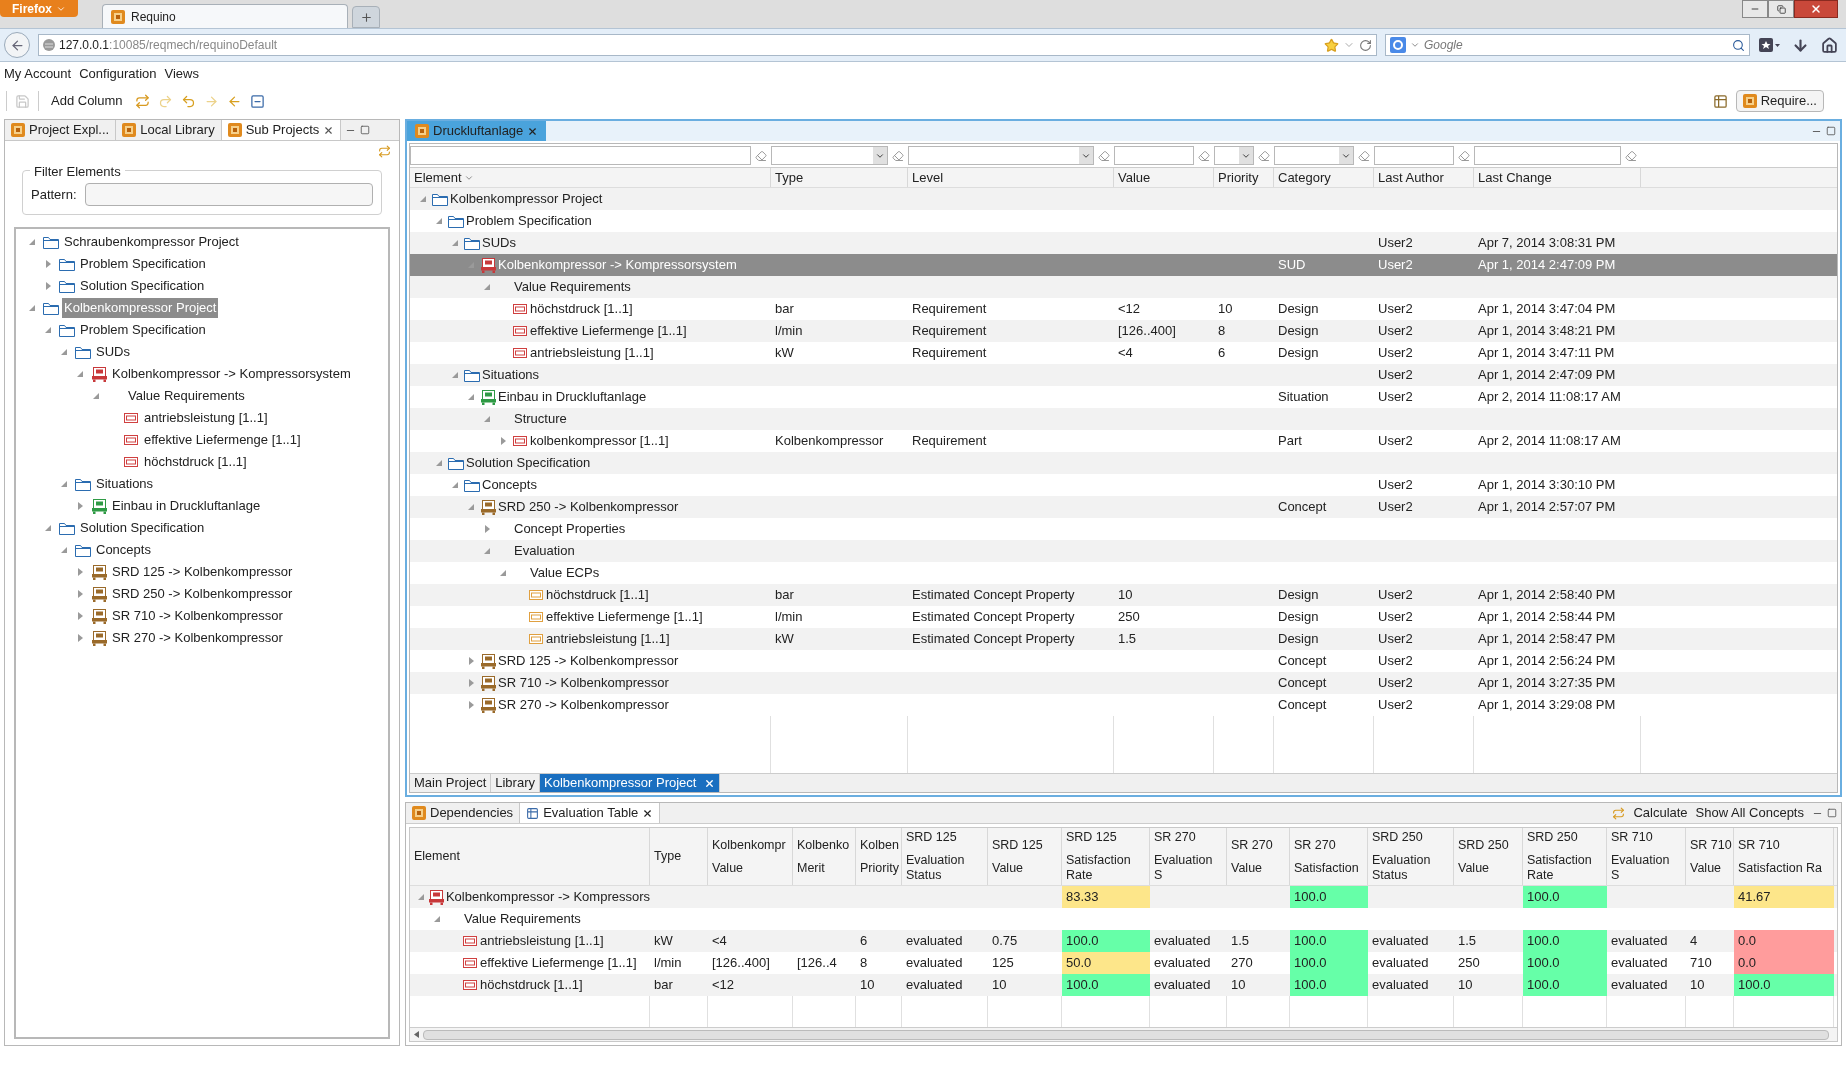 Image resolution: width=1846 pixels, height=1080 pixels. What do you see at coordinates (22, 101) in the screenshot?
I see `save-icon` at bounding box center [22, 101].